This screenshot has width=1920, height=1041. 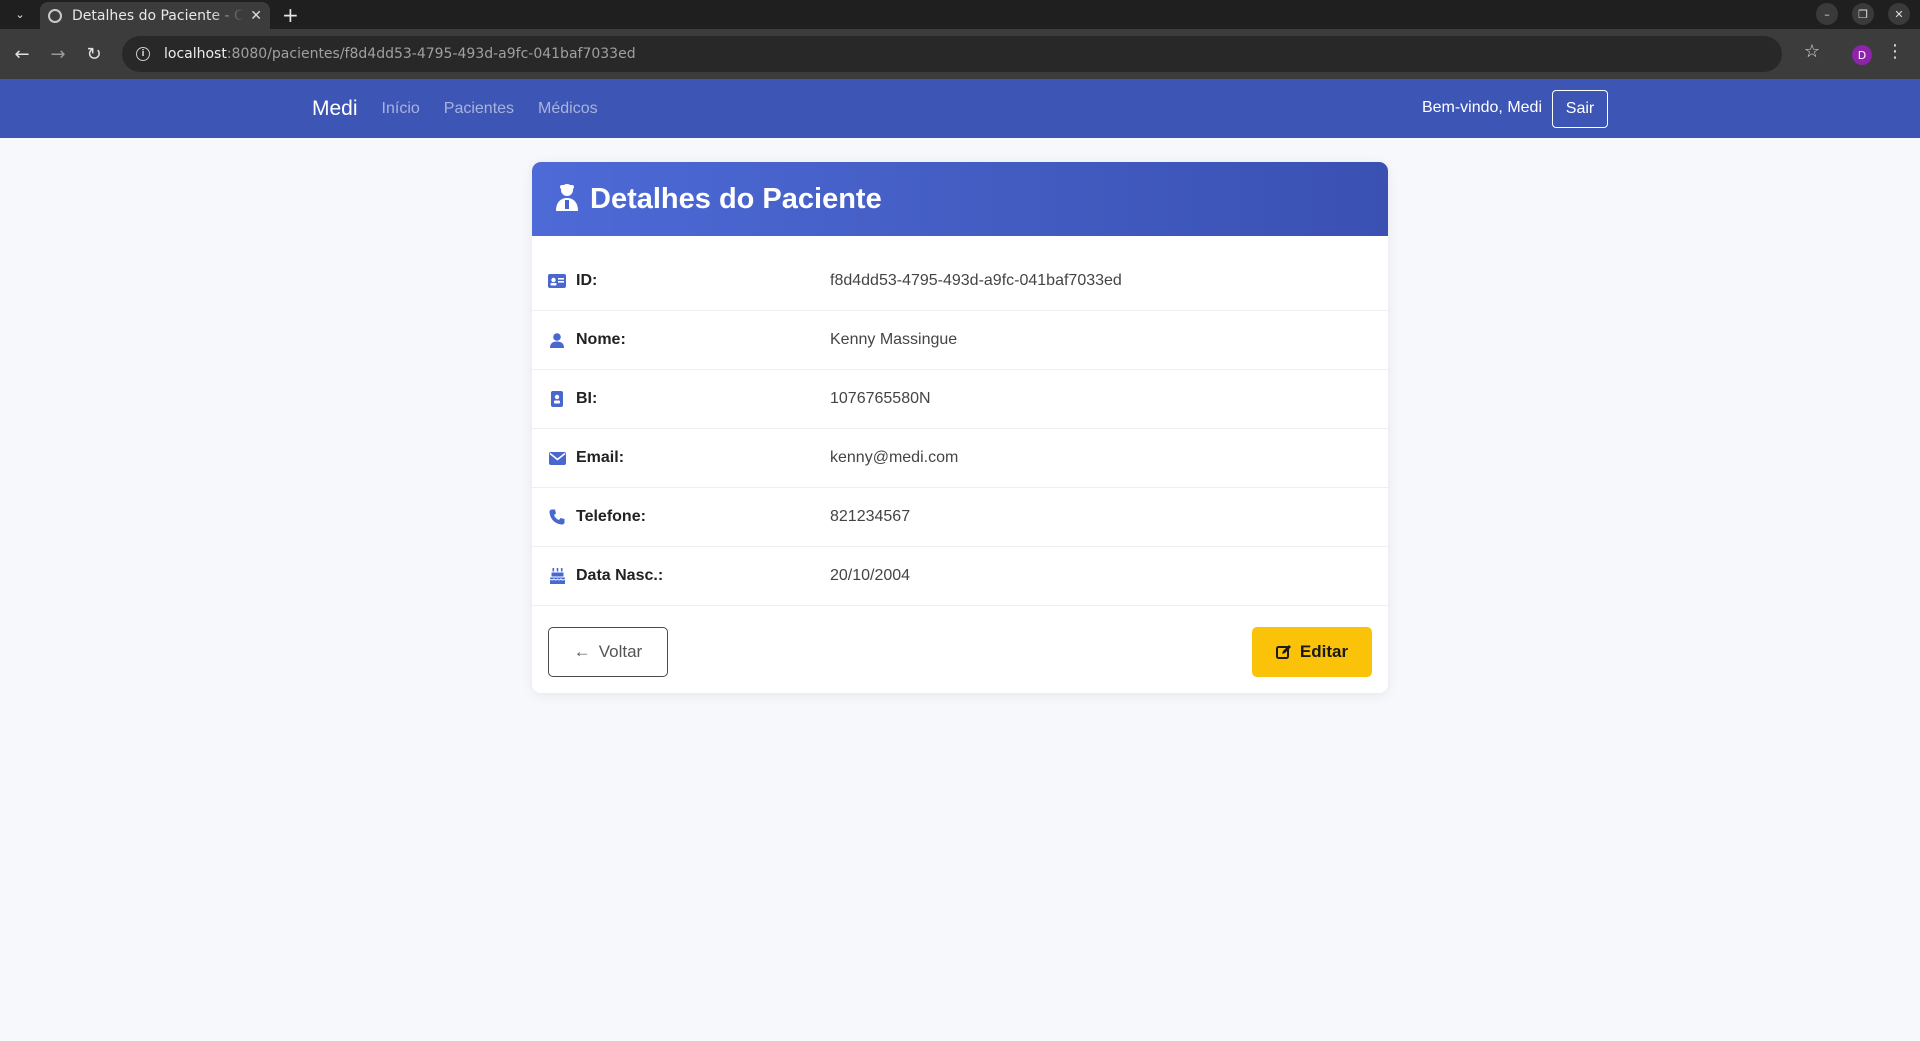 I want to click on id-card-icon, so click(x=557, y=281).